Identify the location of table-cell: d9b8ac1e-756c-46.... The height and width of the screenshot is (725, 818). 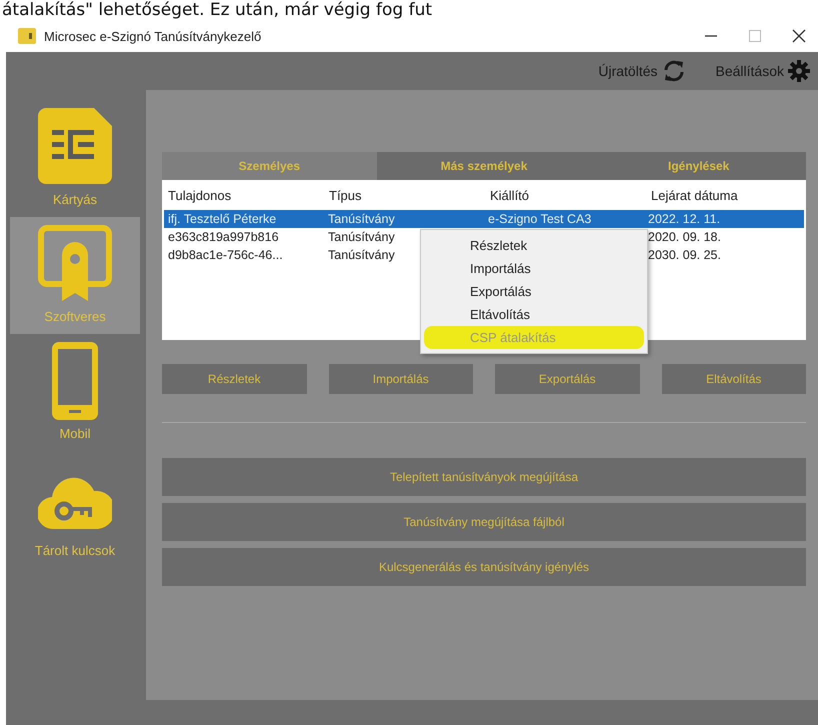
(225, 255).